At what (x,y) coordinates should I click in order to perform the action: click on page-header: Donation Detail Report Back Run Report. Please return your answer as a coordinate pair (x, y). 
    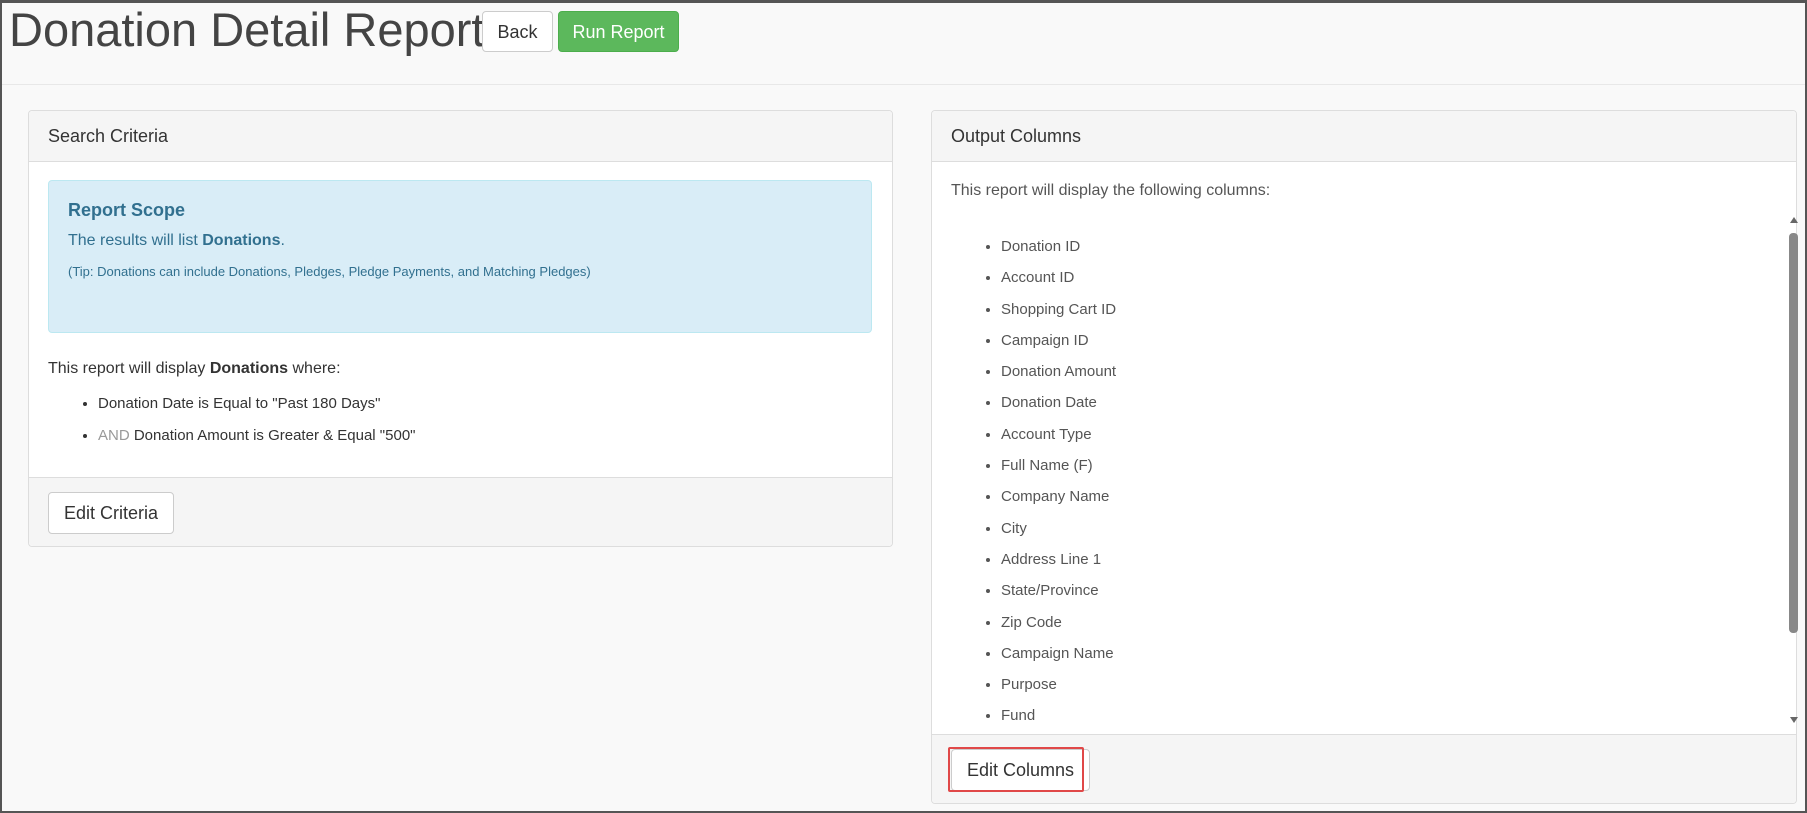
    Looking at the image, I should click on (903, 42).